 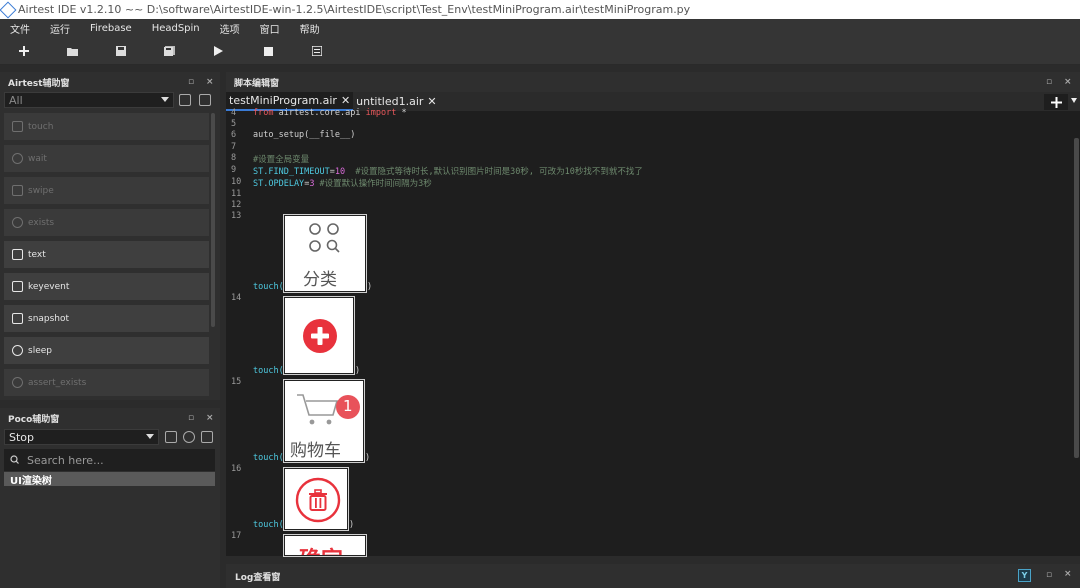 What do you see at coordinates (17, 318) in the screenshot?
I see `camera-icon` at bounding box center [17, 318].